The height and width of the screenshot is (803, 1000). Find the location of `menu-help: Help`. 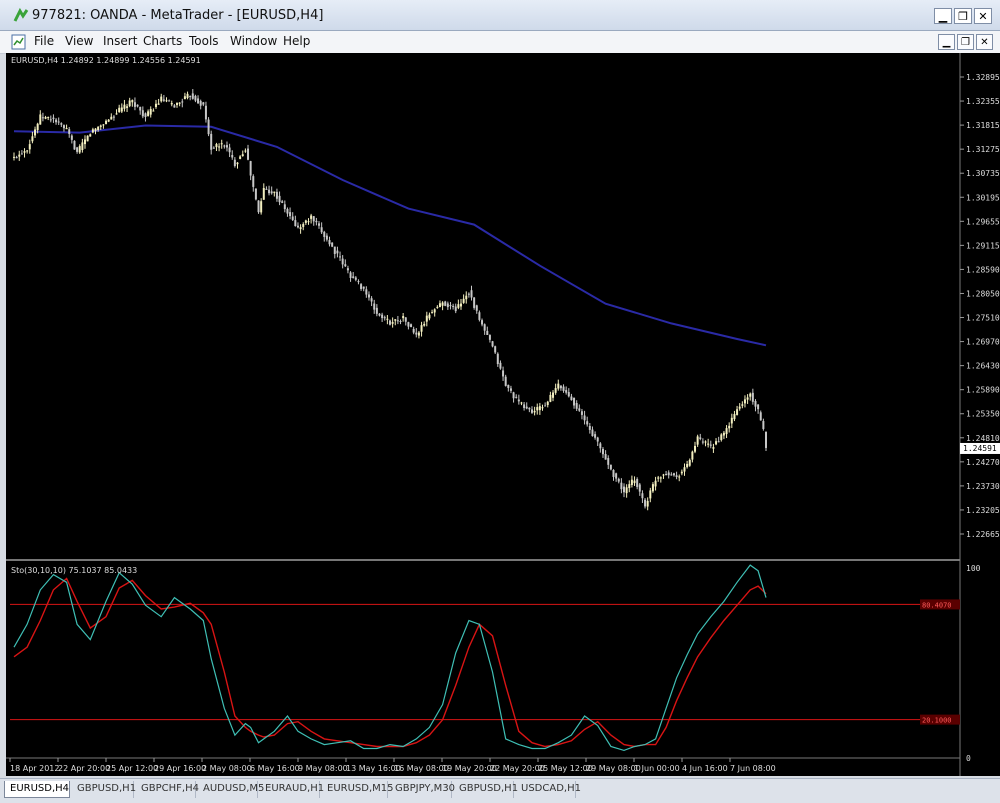

menu-help: Help is located at coordinates (296, 41).